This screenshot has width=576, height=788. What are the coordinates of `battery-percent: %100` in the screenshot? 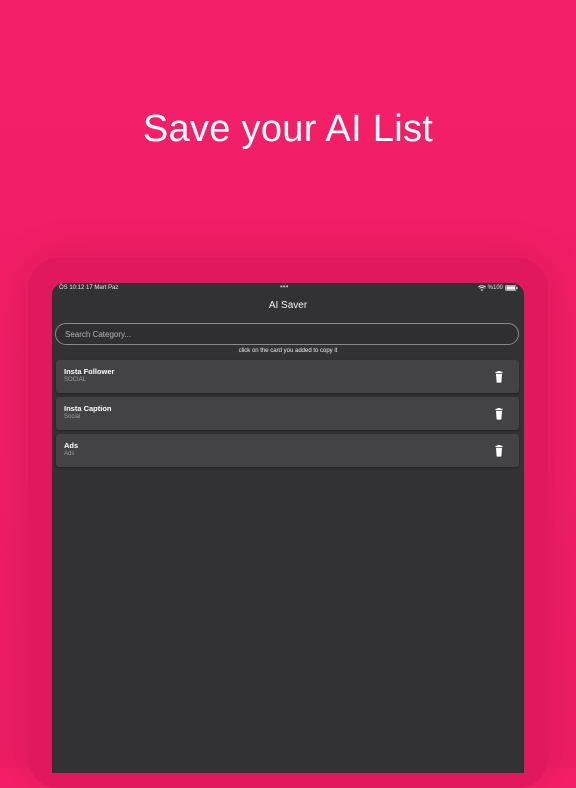 It's located at (495, 288).